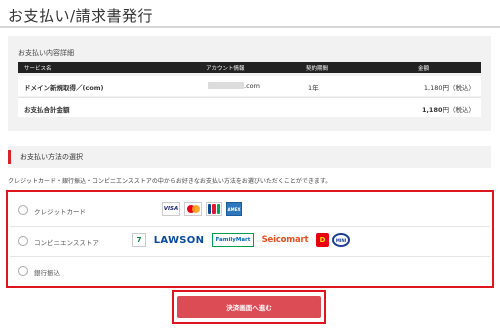  I want to click on total-amount-number: 1,180, so click(432, 110).